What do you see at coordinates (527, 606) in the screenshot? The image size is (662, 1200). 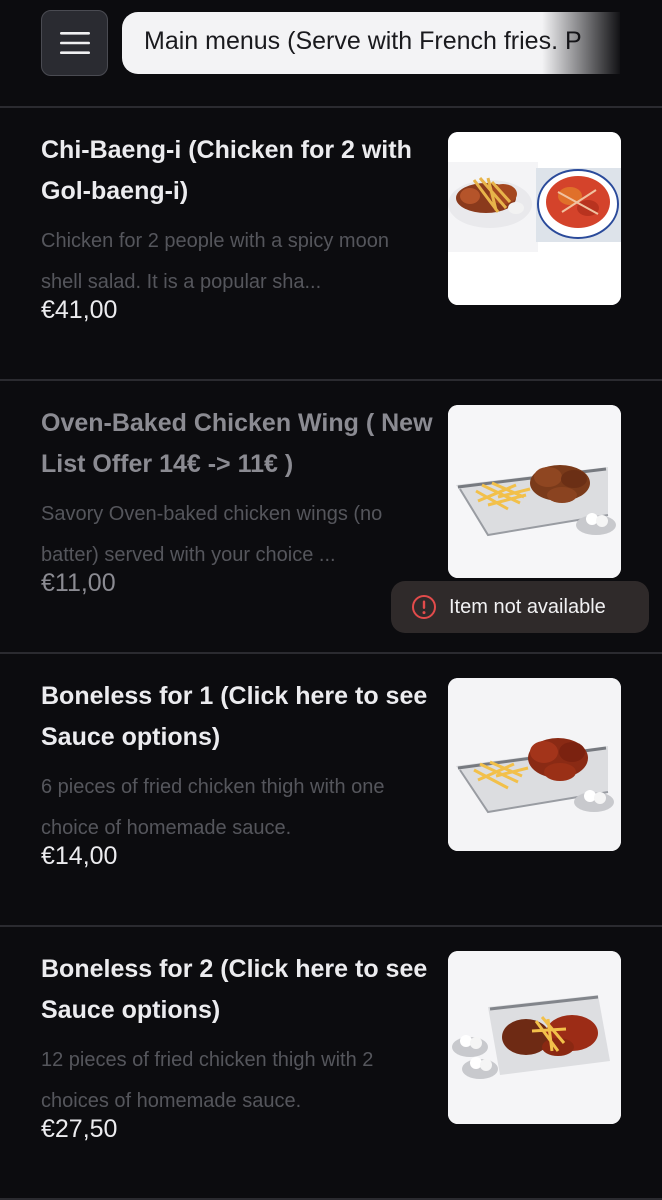 I see `toast-message: Item not available` at bounding box center [527, 606].